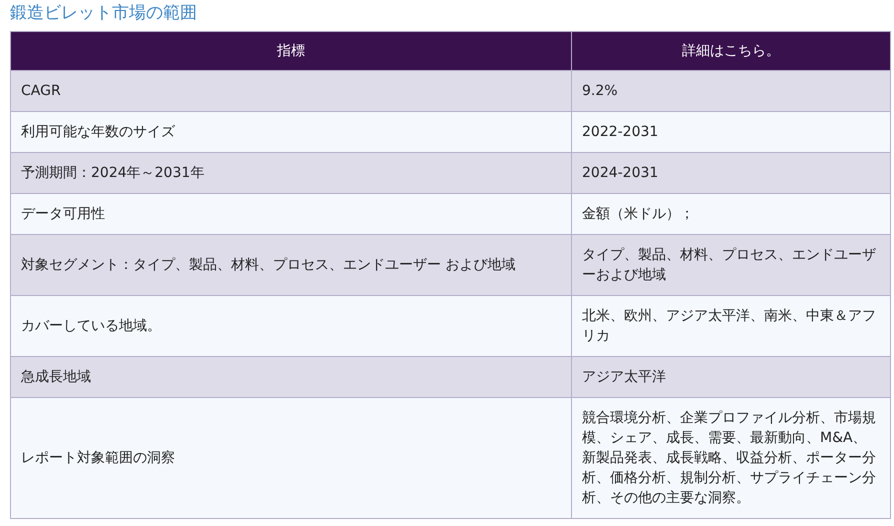  Describe the element at coordinates (731, 173) in the screenshot. I see `table-cell: 2024-2031` at that location.